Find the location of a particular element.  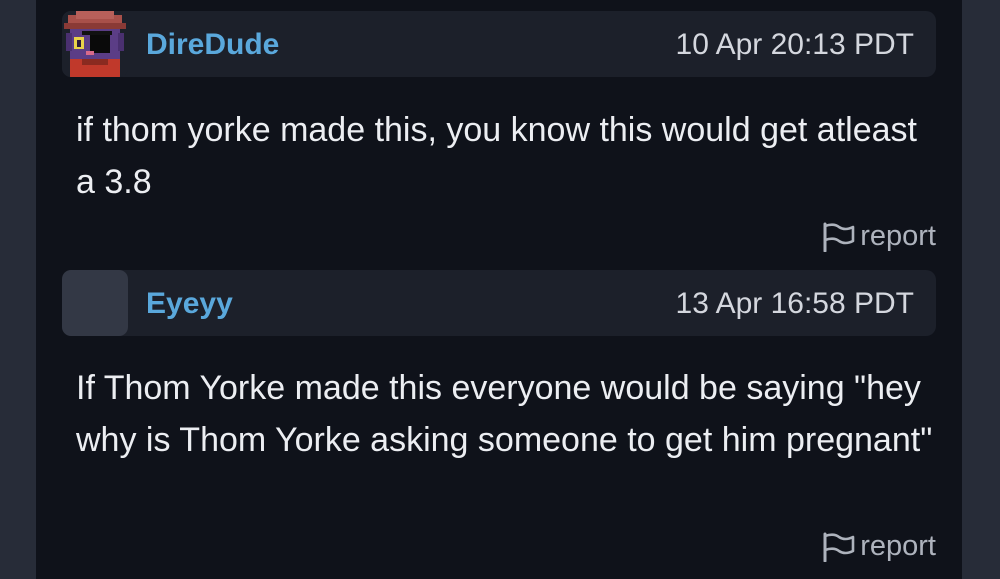

left-margin is located at coordinates (18, 289).